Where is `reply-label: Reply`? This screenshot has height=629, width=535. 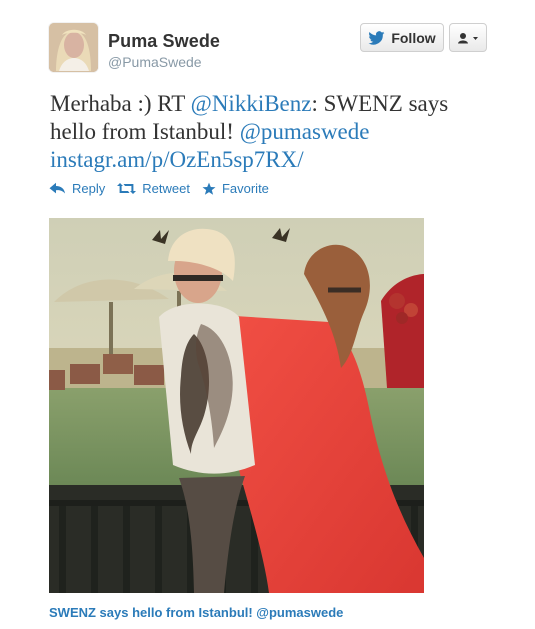 reply-label: Reply is located at coordinates (89, 188).